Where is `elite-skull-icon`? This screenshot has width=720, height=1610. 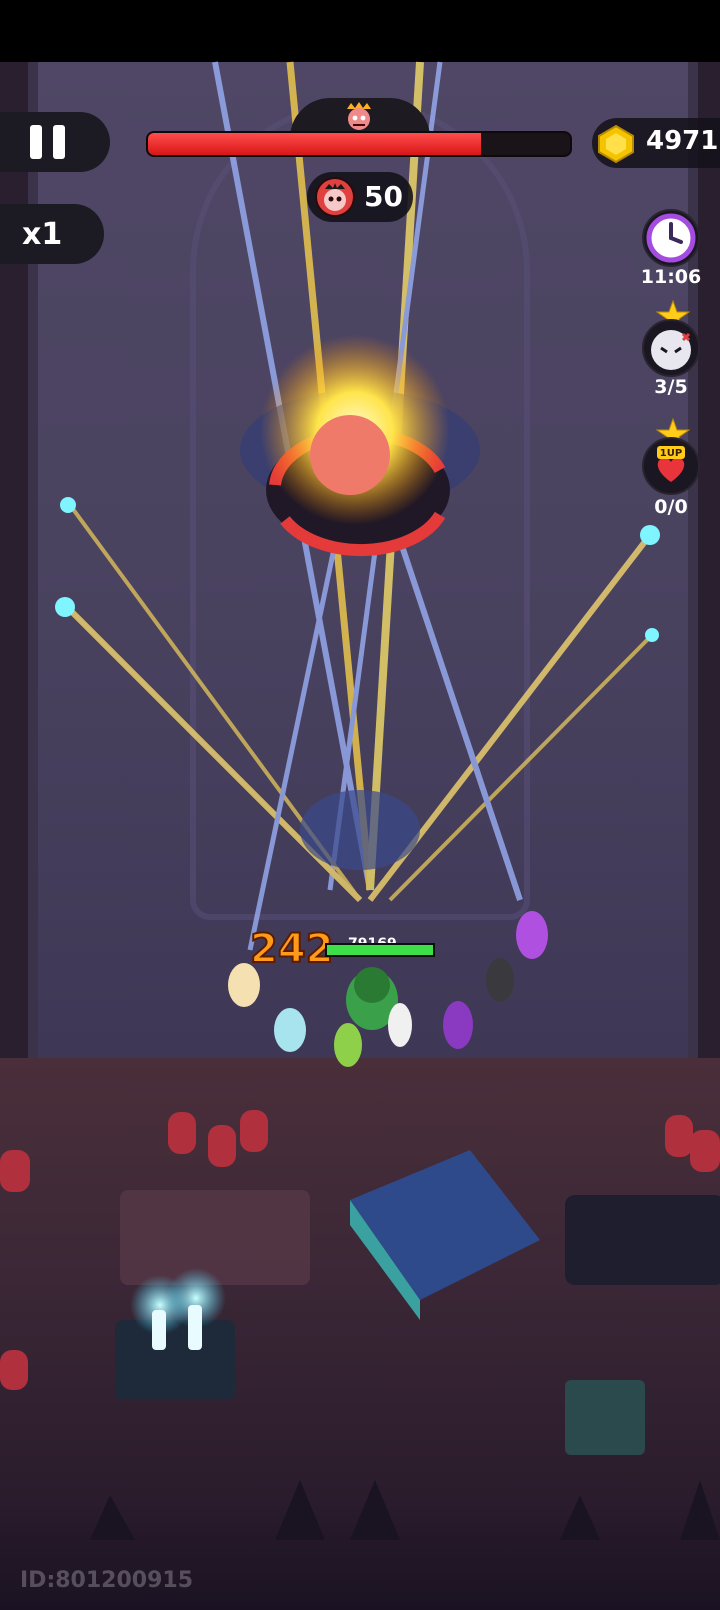
elite-skull-icon is located at coordinates (671, 348).